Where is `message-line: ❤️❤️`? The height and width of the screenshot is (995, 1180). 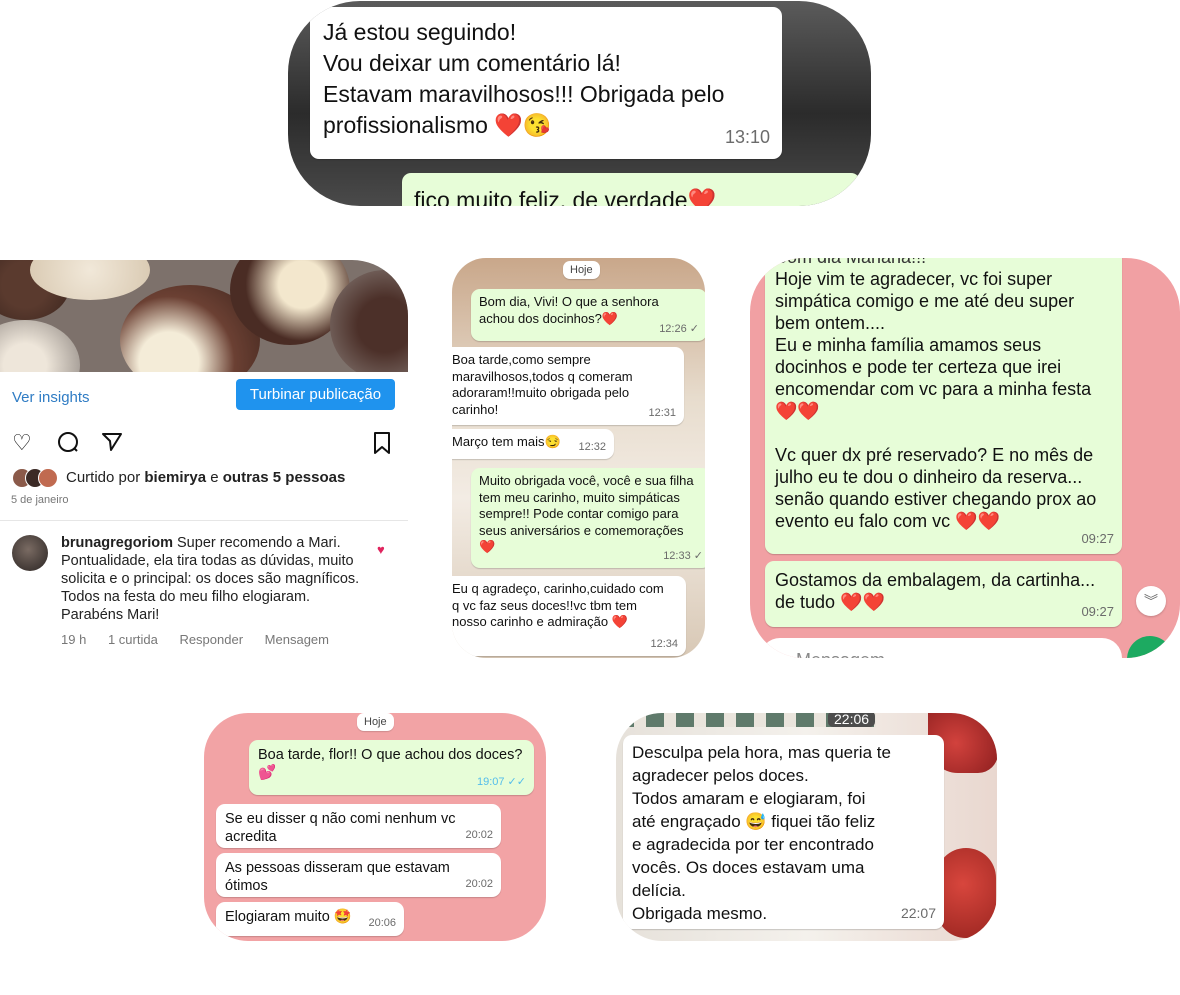 message-line: ❤️❤️ is located at coordinates (797, 411).